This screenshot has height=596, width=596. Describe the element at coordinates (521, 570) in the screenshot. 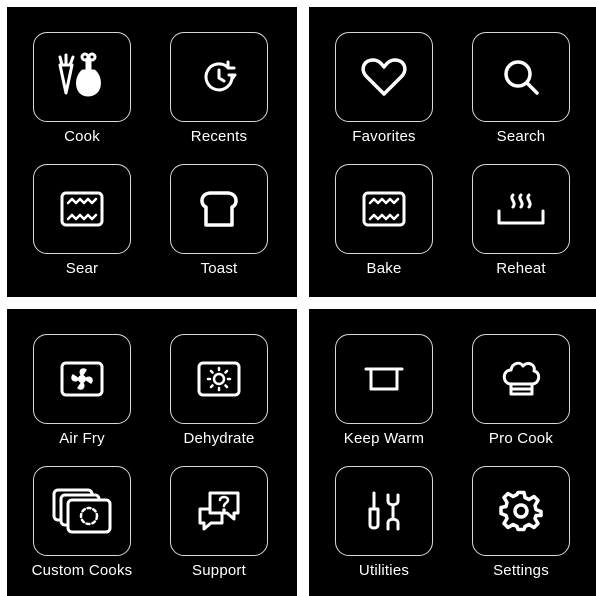

I see `settings-label: Settings` at that location.